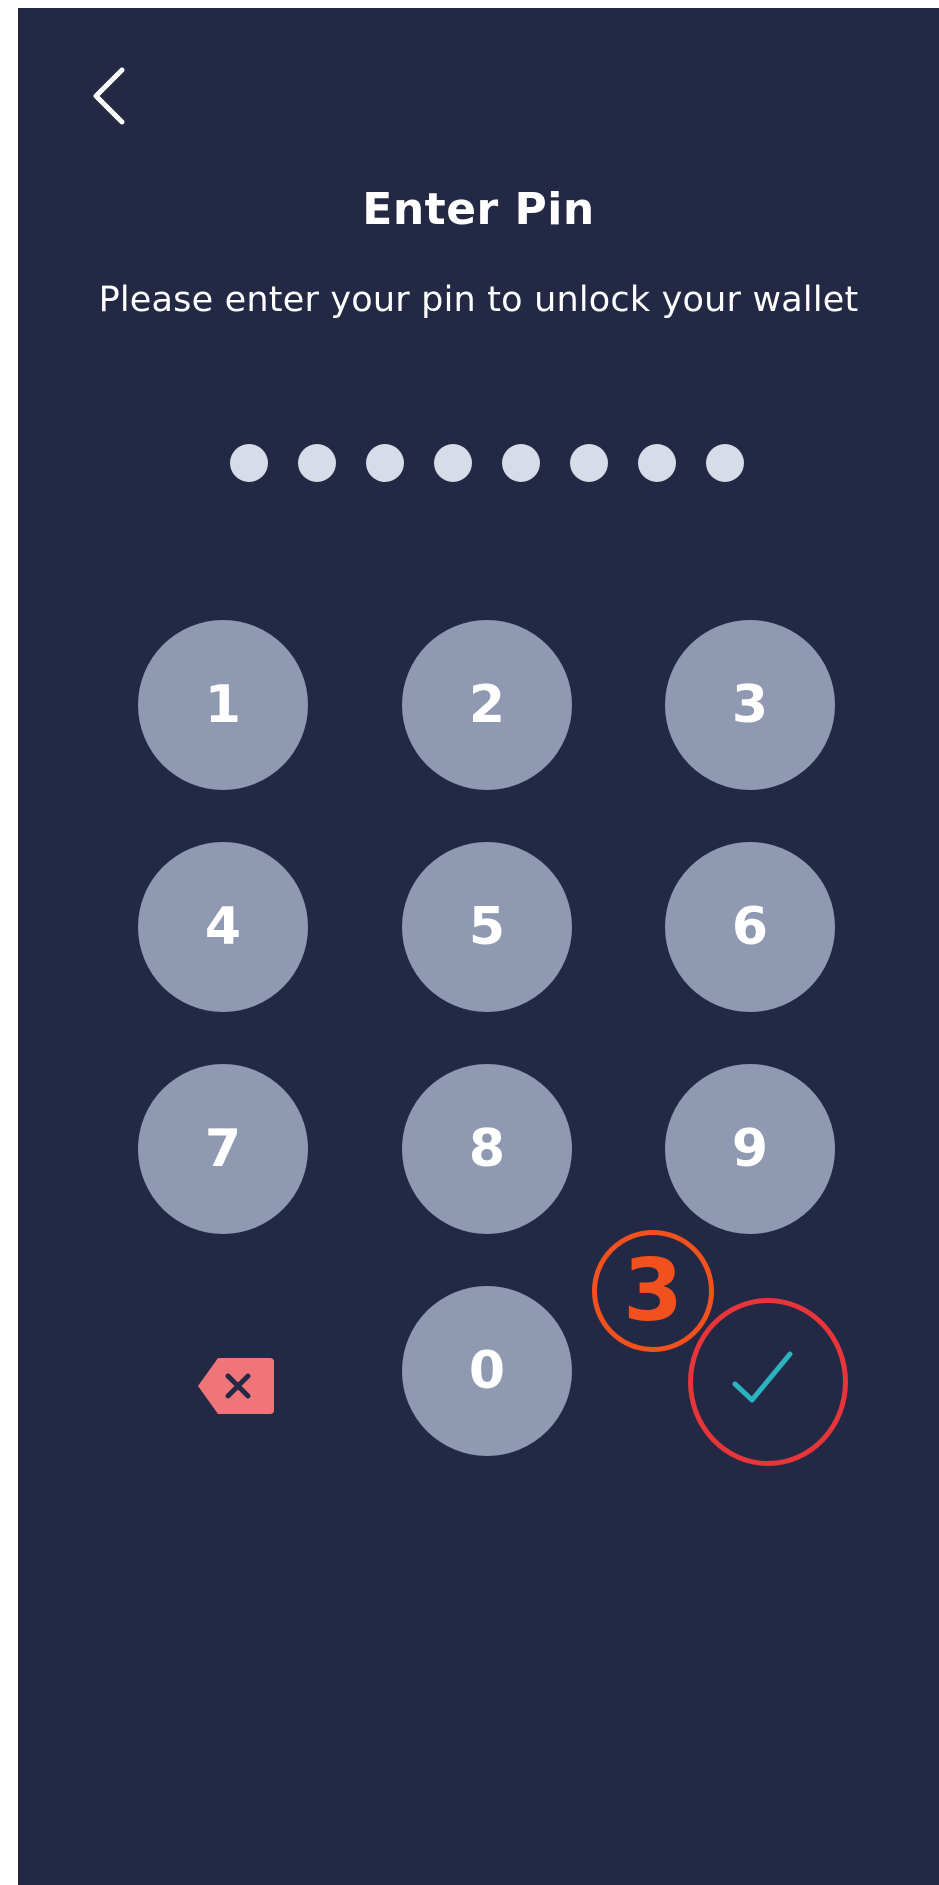  I want to click on key-9-button: 9, so click(750, 1149).